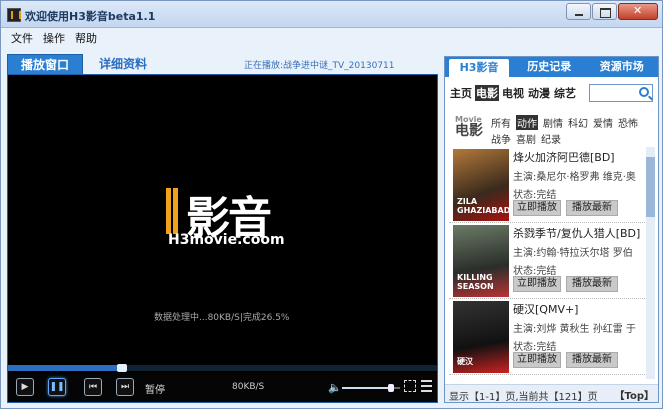 The image size is (663, 409). Describe the element at coordinates (604, 11) in the screenshot. I see `maximize-button` at that location.